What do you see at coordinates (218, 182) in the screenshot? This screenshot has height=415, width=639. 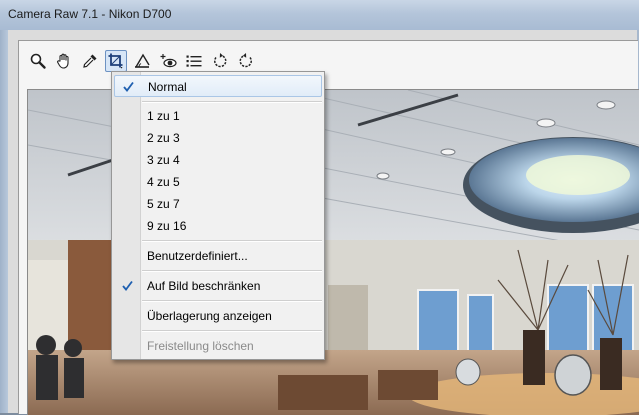 I see `menu-item-4-zu-5: 4 zu 5` at bounding box center [218, 182].